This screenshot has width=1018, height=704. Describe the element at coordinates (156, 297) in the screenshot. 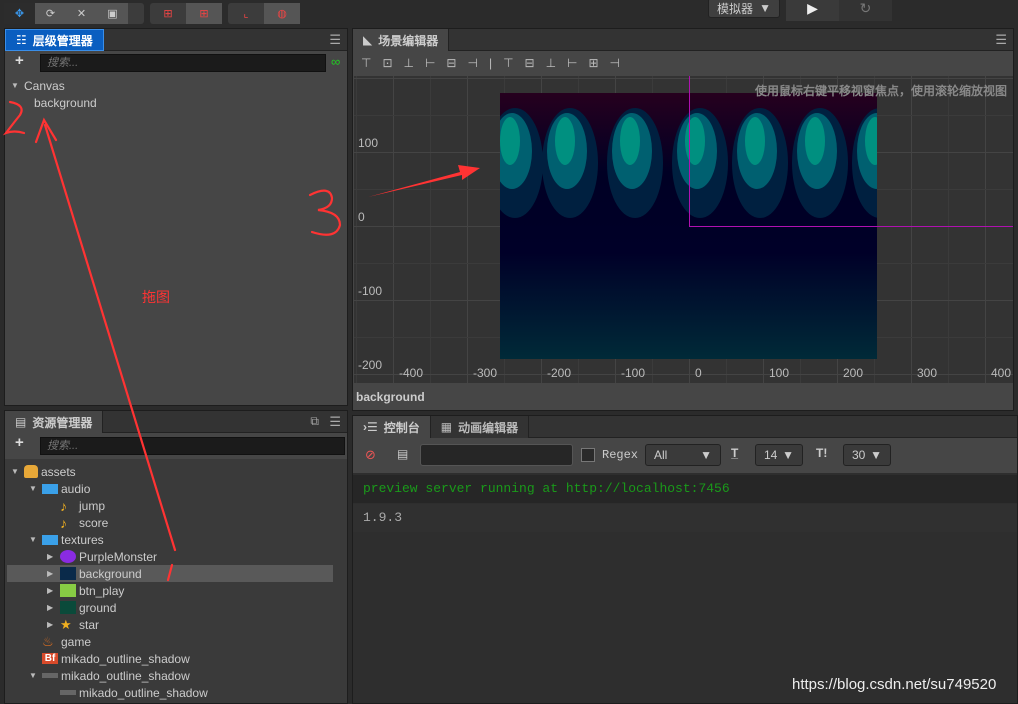

I see `annotation-text: 拖图` at that location.